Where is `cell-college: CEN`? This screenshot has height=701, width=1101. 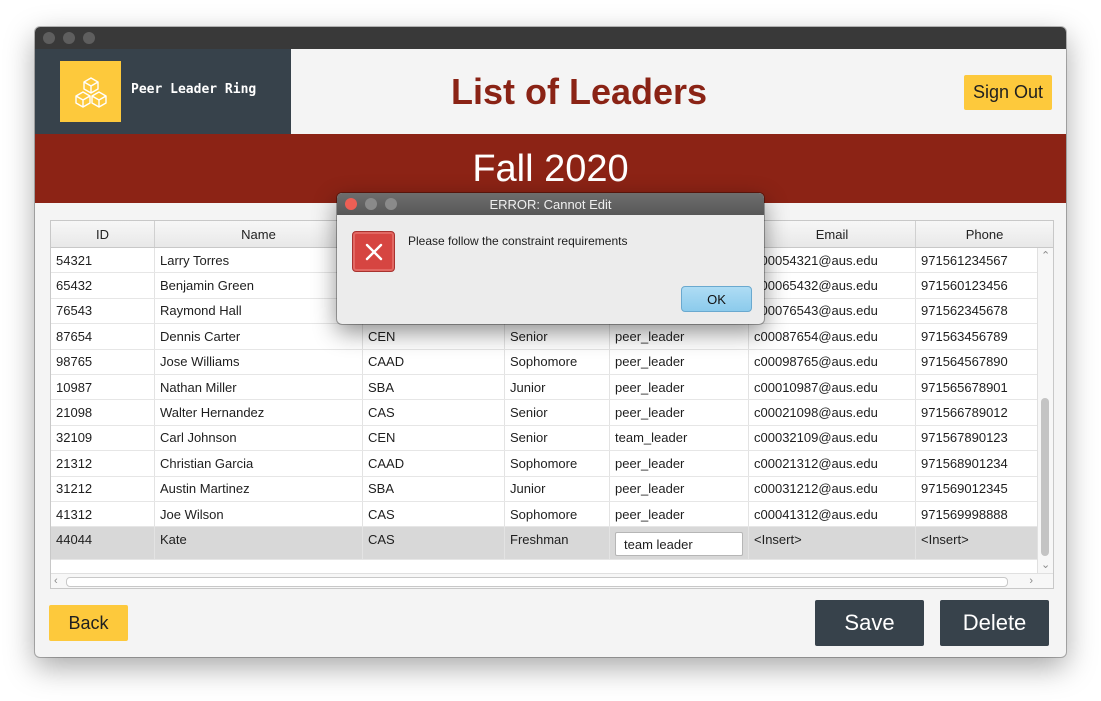
cell-college: CEN is located at coordinates (434, 336).